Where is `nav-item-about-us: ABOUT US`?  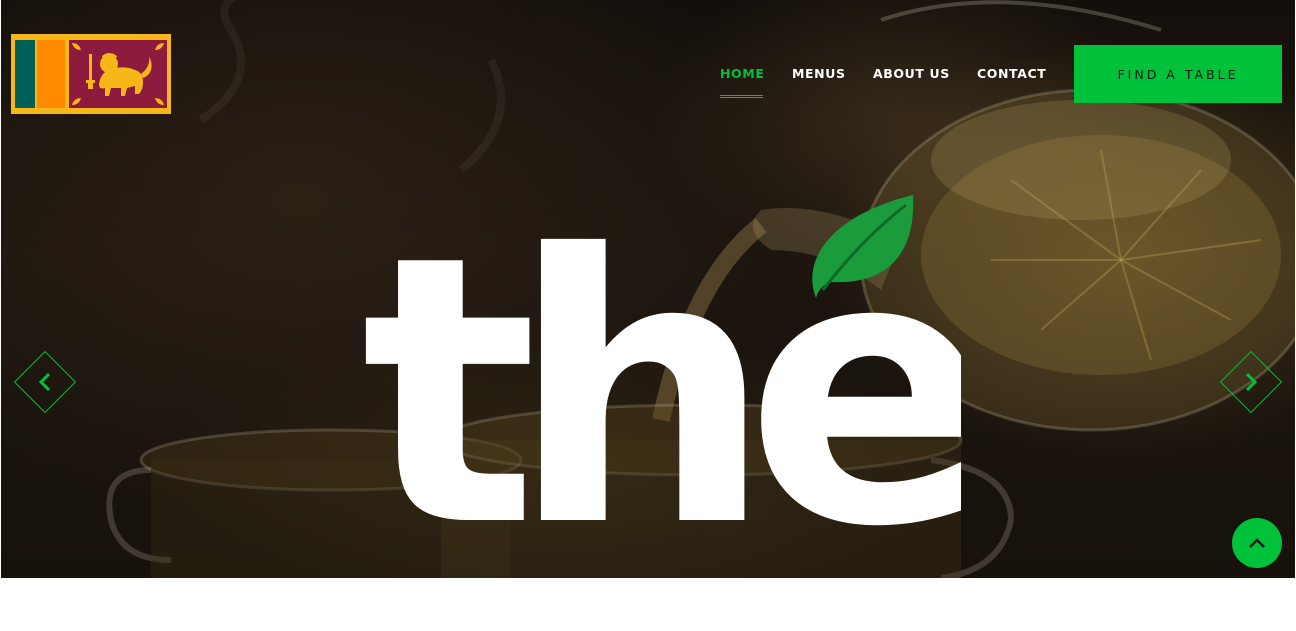 nav-item-about-us: ABOUT US is located at coordinates (911, 73).